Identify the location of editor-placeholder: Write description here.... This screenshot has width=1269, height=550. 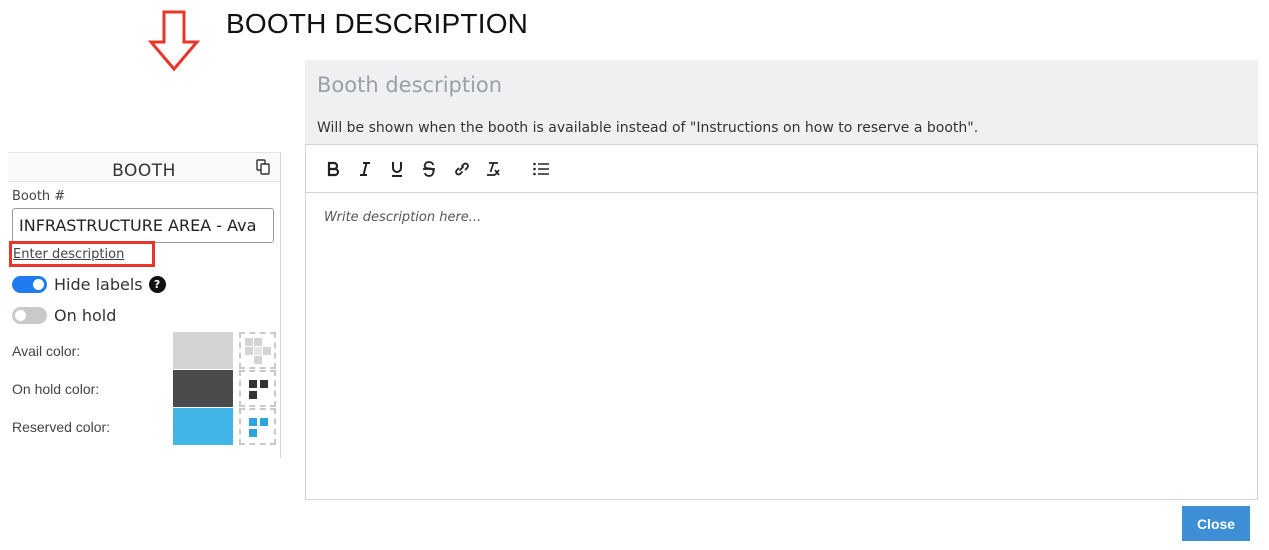
(403, 217).